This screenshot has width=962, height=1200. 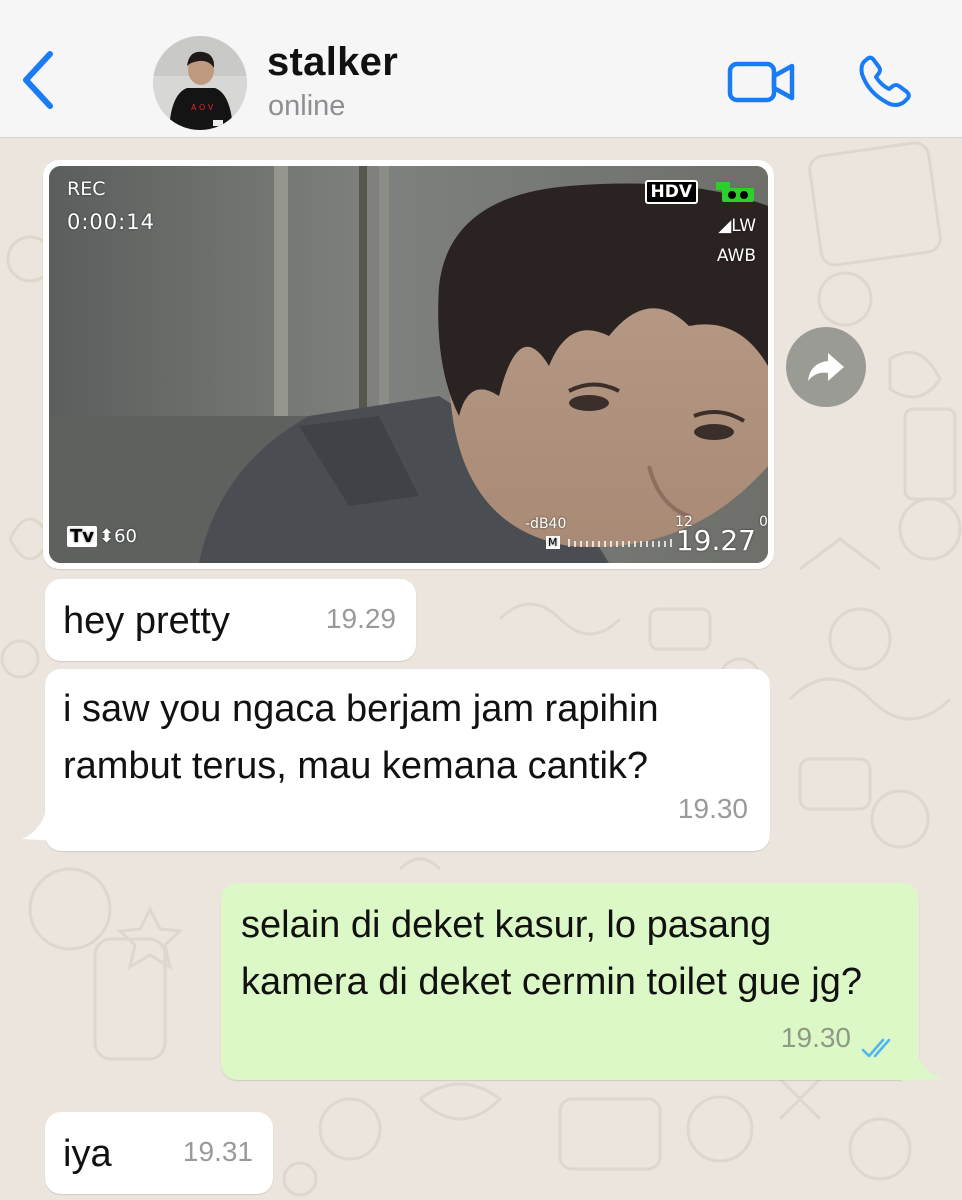 I want to click on phone-icon, so click(x=885, y=81).